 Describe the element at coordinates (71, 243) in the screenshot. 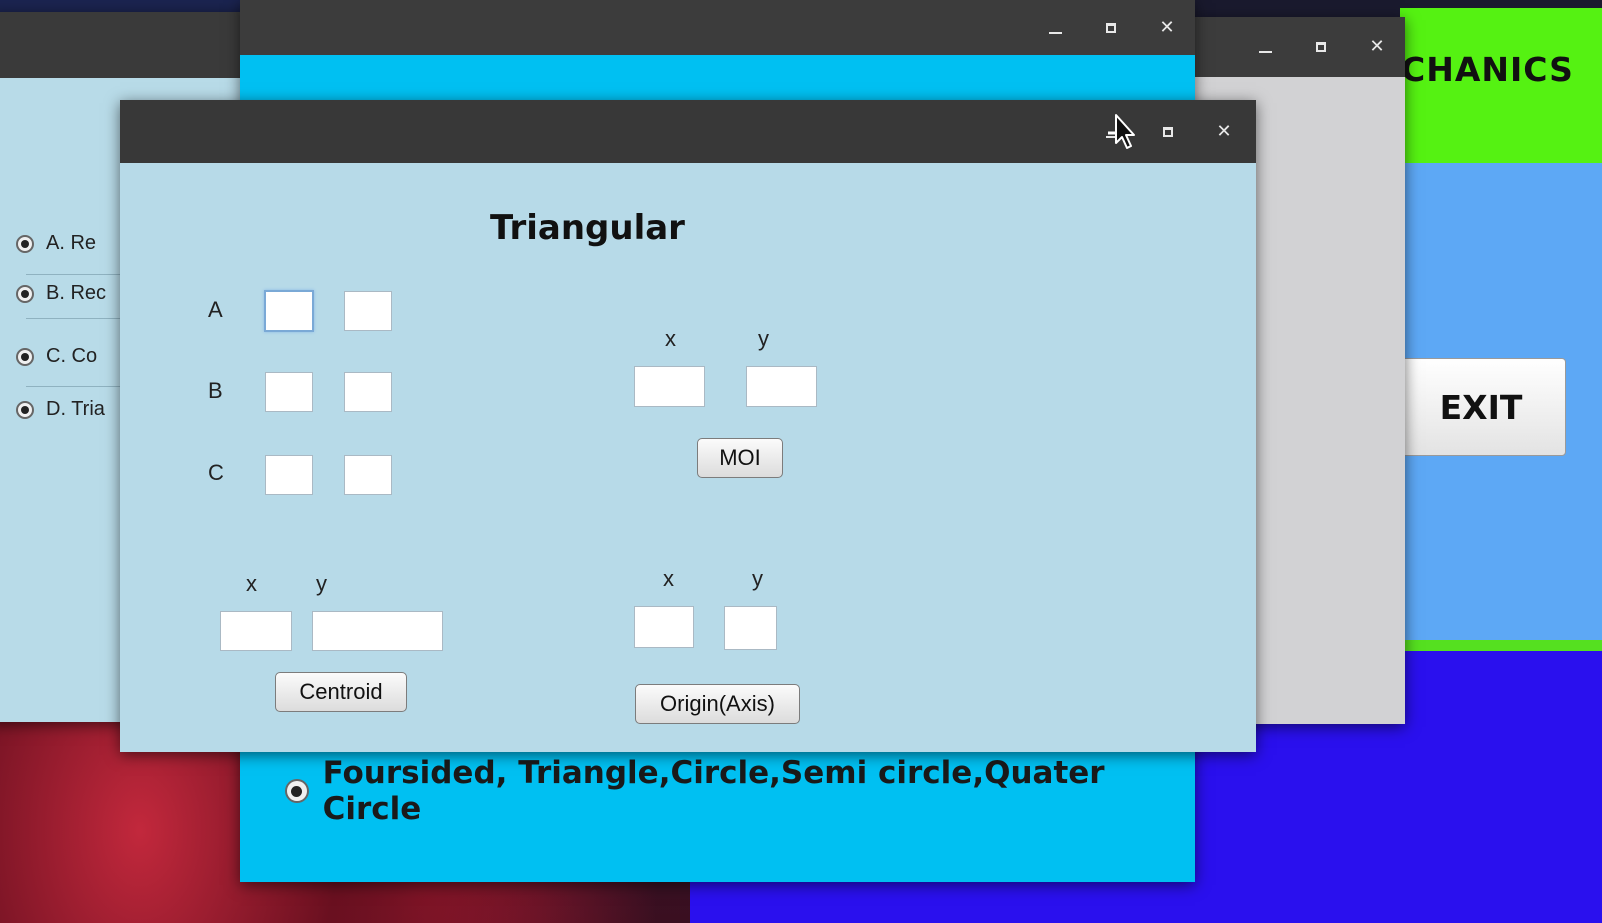

I see `option-a-label: A. Re` at that location.